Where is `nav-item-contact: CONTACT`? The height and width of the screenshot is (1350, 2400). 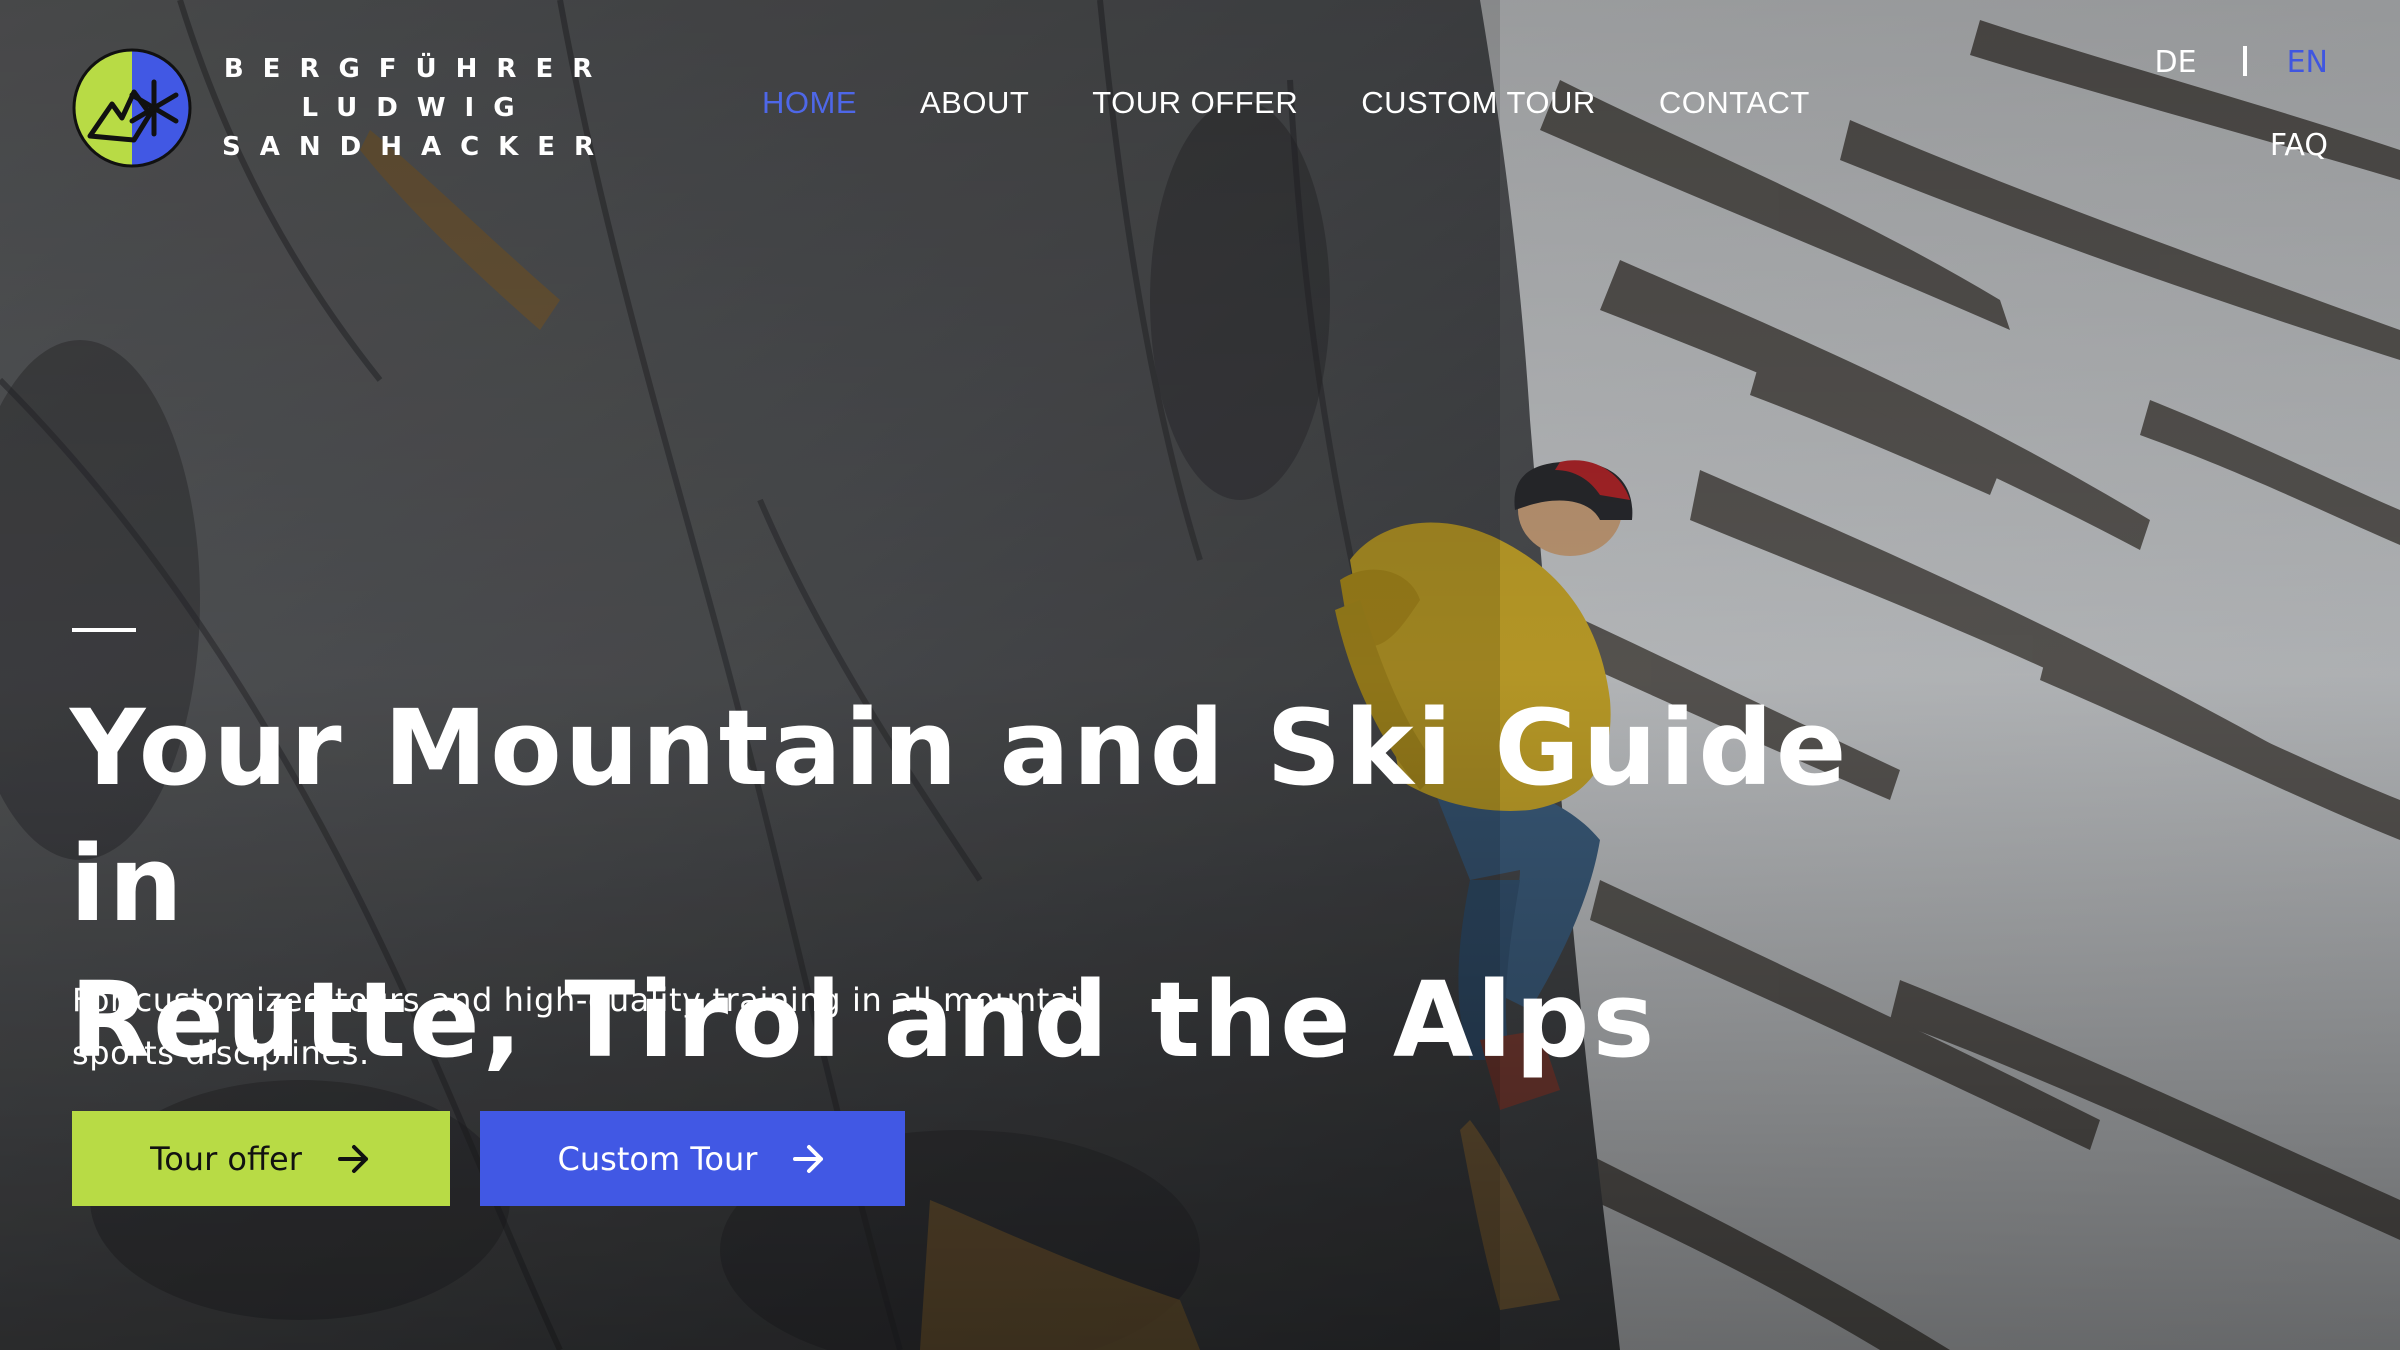 nav-item-contact: CONTACT is located at coordinates (1734, 103).